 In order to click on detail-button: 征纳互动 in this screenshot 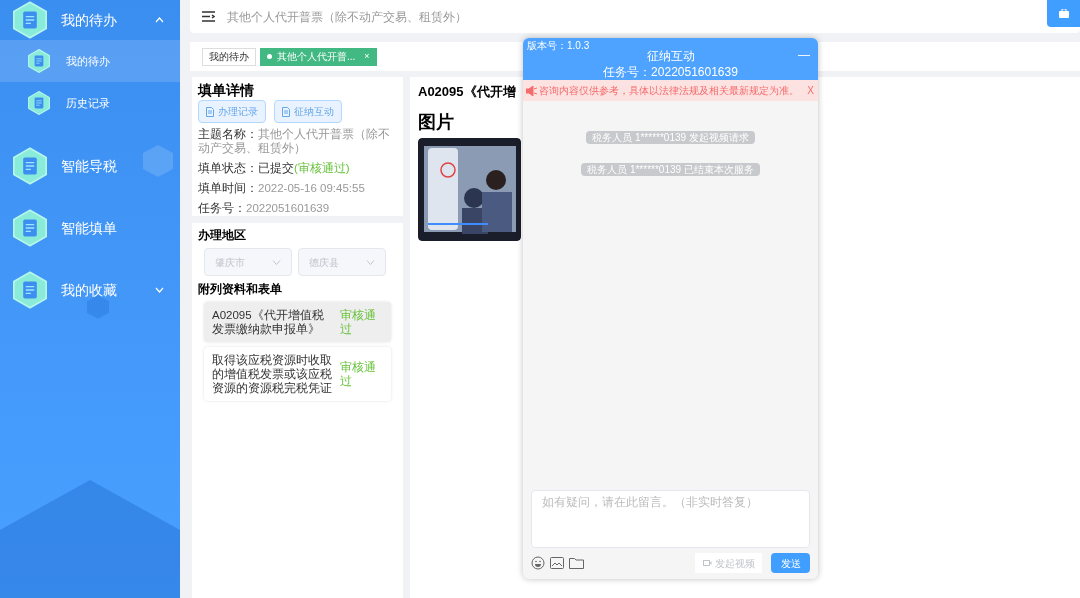, I will do `click(308, 111)`.